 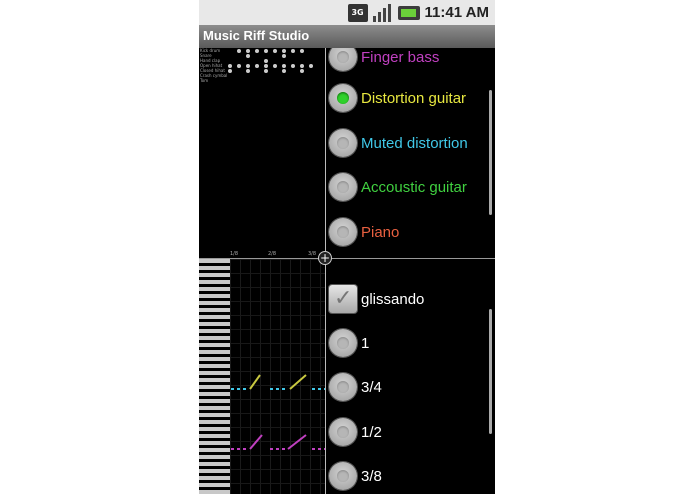 I want to click on glissando-option: ✓ glissando, so click(x=410, y=299).